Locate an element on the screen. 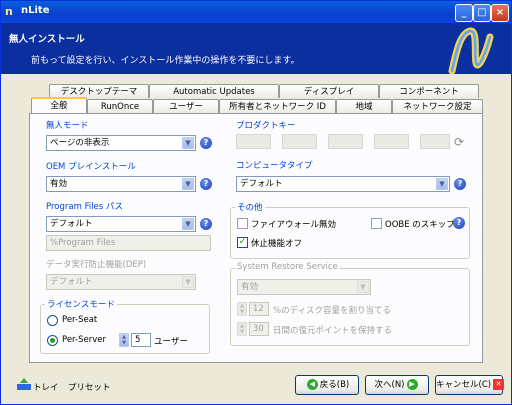 This screenshot has width=512, height=405. oem-preinstall-group: OEM プレインストール 有効 ▼ ? is located at coordinates (129, 178).